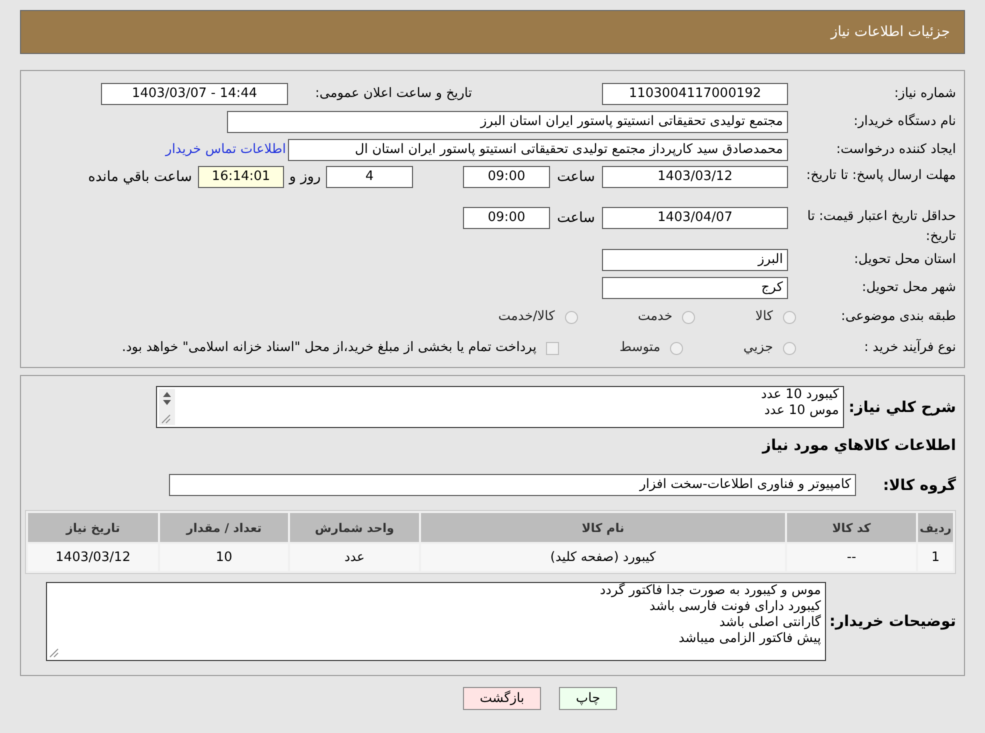 Image resolution: width=985 pixels, height=733 pixels. What do you see at coordinates (851, 527) in the screenshot?
I see `column-header: کد کالا` at bounding box center [851, 527].